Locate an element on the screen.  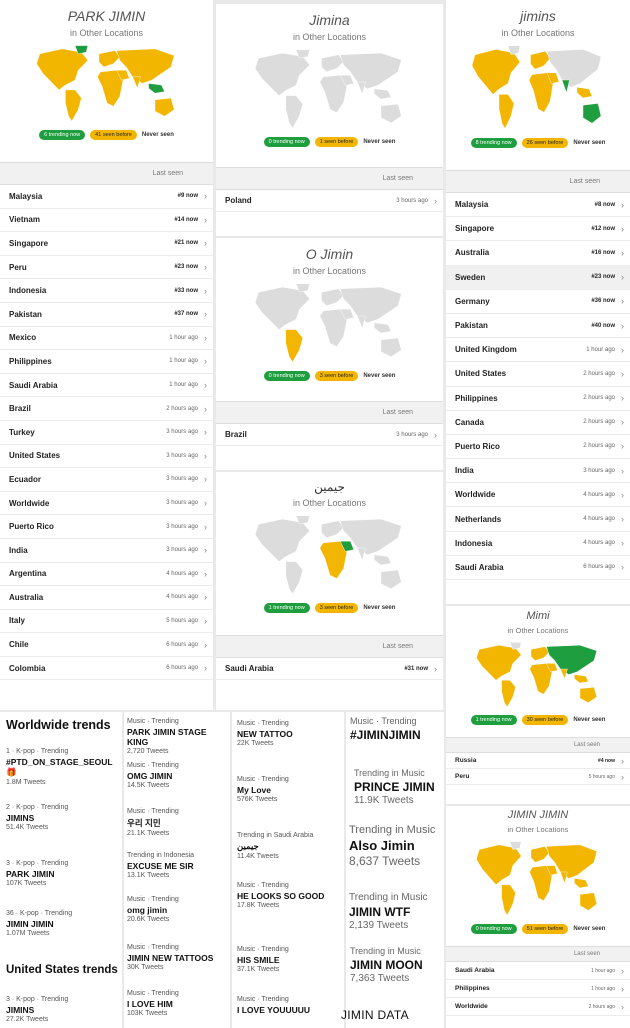
country-row: Argentina 4 hours ago › is located at coordinates (106, 574).